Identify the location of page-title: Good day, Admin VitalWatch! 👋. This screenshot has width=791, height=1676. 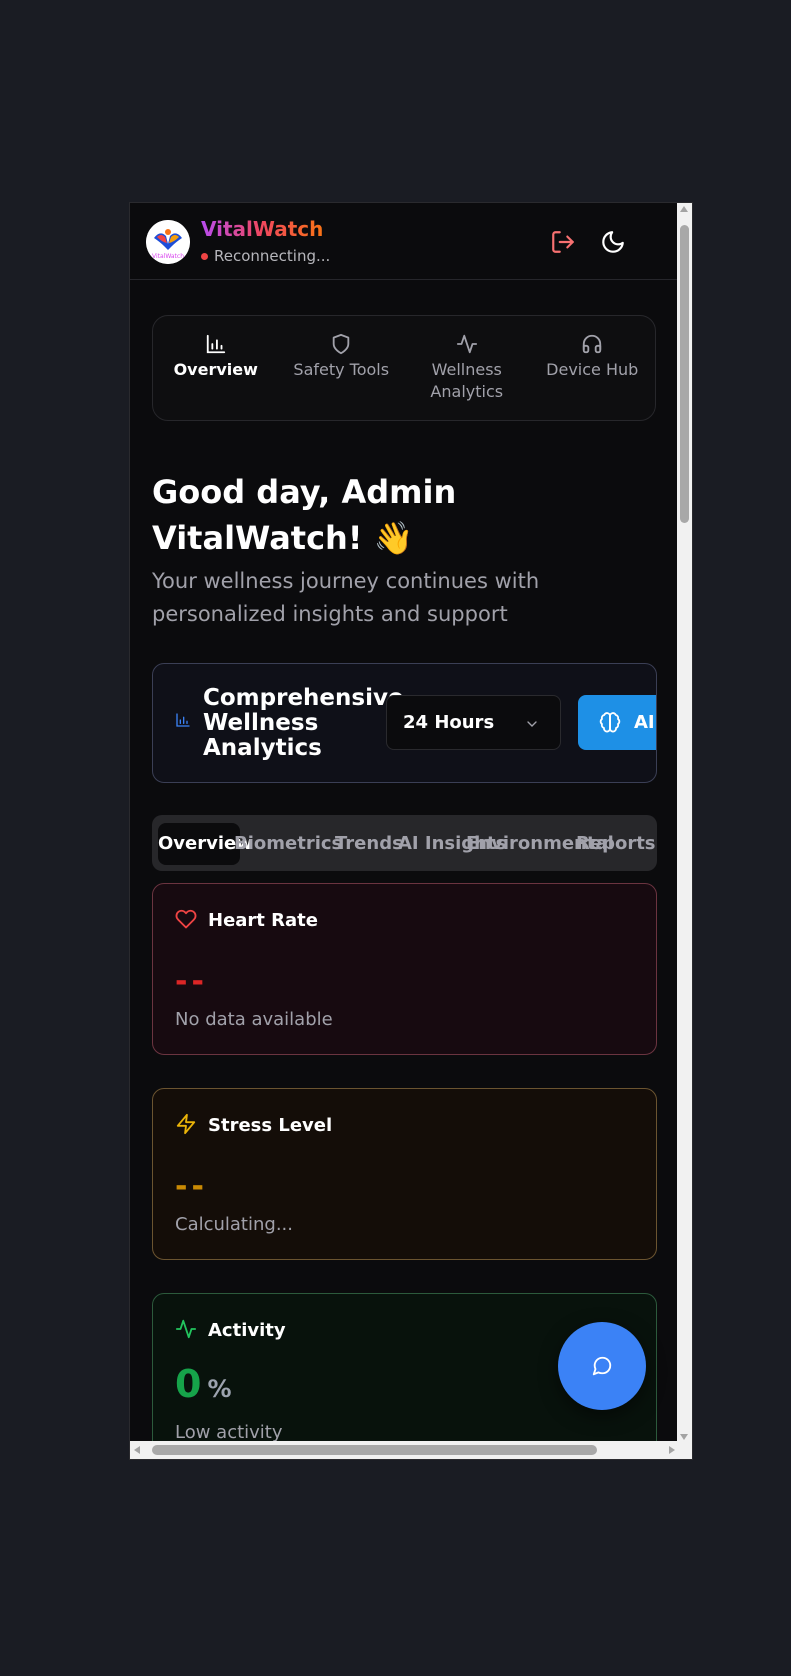
(304, 515).